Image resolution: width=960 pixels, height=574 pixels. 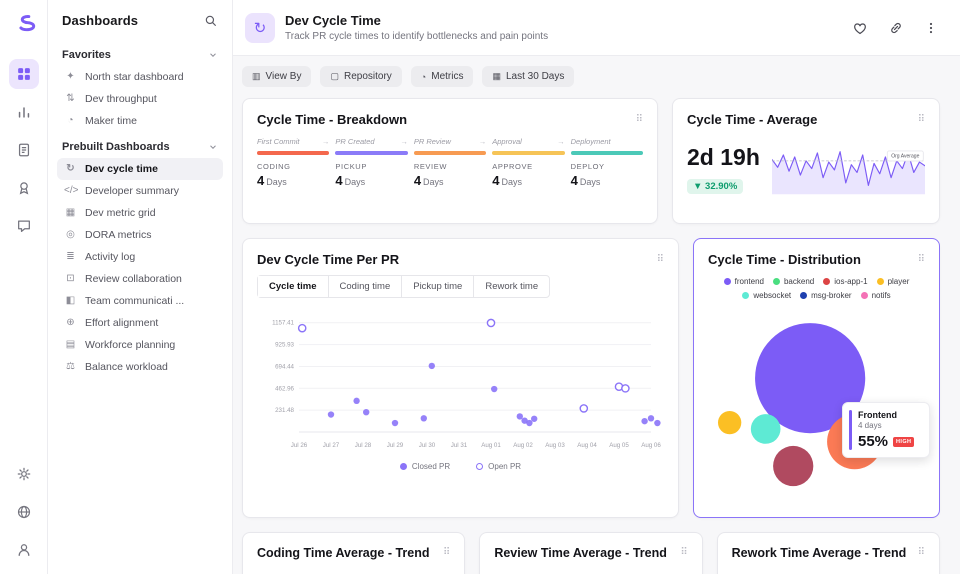 I want to click on tab-pickup-time: Pickup time, so click(x=438, y=286).